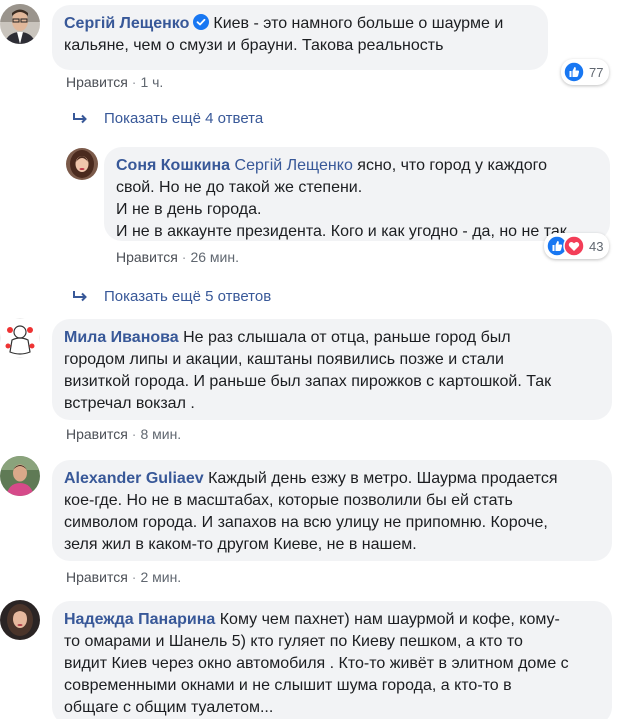 Image resolution: width=625 pixels, height=719 pixels. What do you see at coordinates (20, 338) in the screenshot?
I see `avatar-mila` at bounding box center [20, 338].